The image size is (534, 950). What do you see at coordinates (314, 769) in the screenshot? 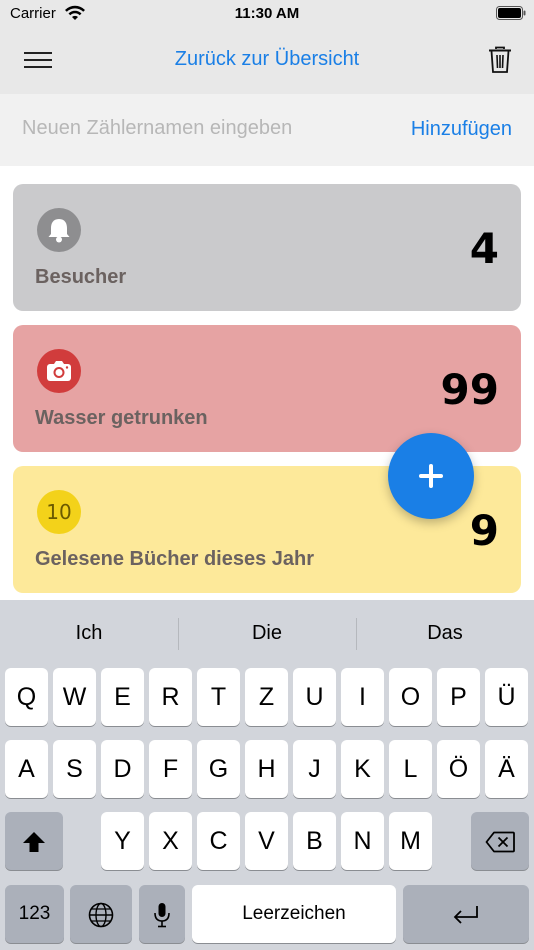
I see `key-j: J` at bounding box center [314, 769].